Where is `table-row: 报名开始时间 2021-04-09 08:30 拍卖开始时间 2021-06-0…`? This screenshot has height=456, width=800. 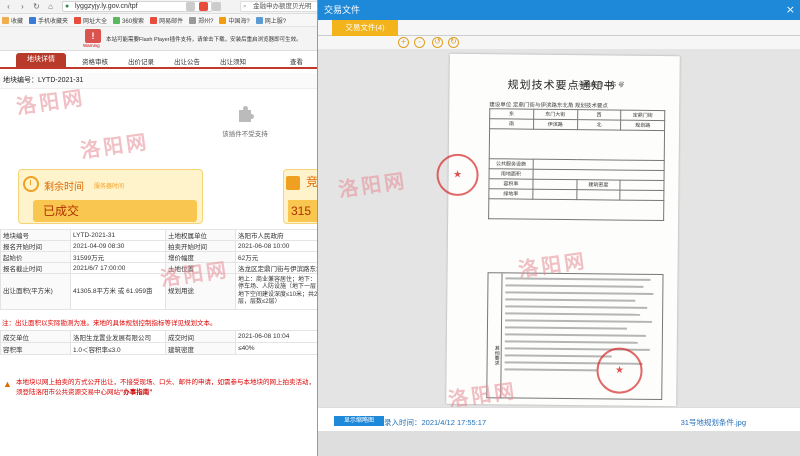
table-row: 报名开始时间 2021-04-09 08:30 拍卖开始时间 2021-06-0… is located at coordinates (160, 246).